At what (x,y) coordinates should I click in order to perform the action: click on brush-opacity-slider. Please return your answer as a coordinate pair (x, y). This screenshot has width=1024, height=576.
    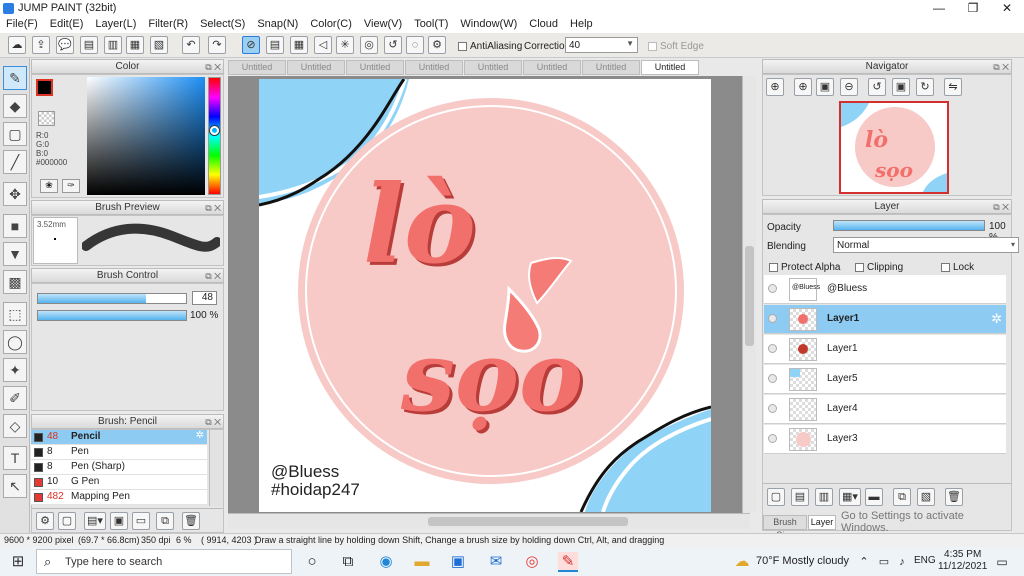
    Looking at the image, I should click on (112, 315).